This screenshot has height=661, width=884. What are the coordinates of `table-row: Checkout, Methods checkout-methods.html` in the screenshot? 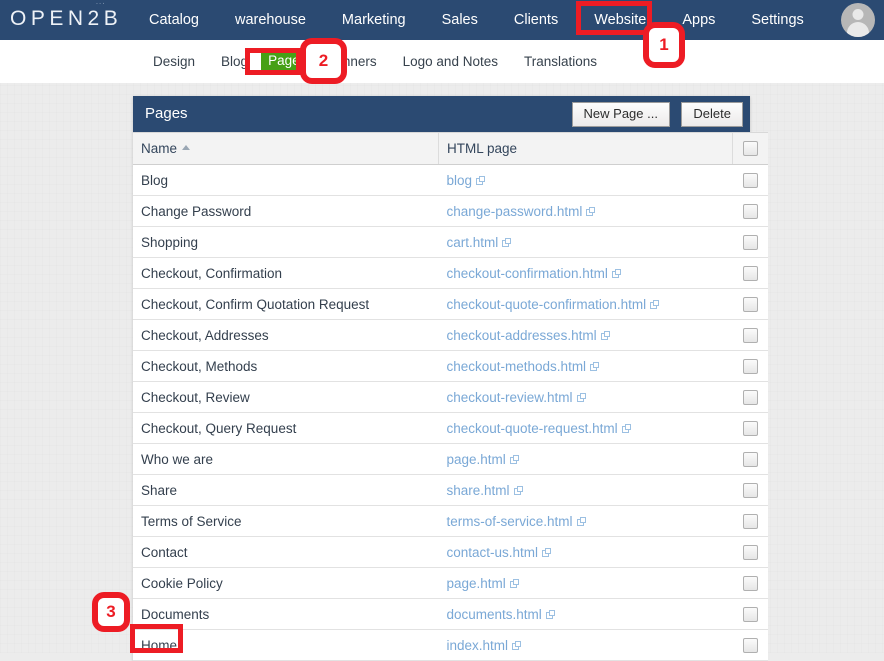 It's located at (450, 366).